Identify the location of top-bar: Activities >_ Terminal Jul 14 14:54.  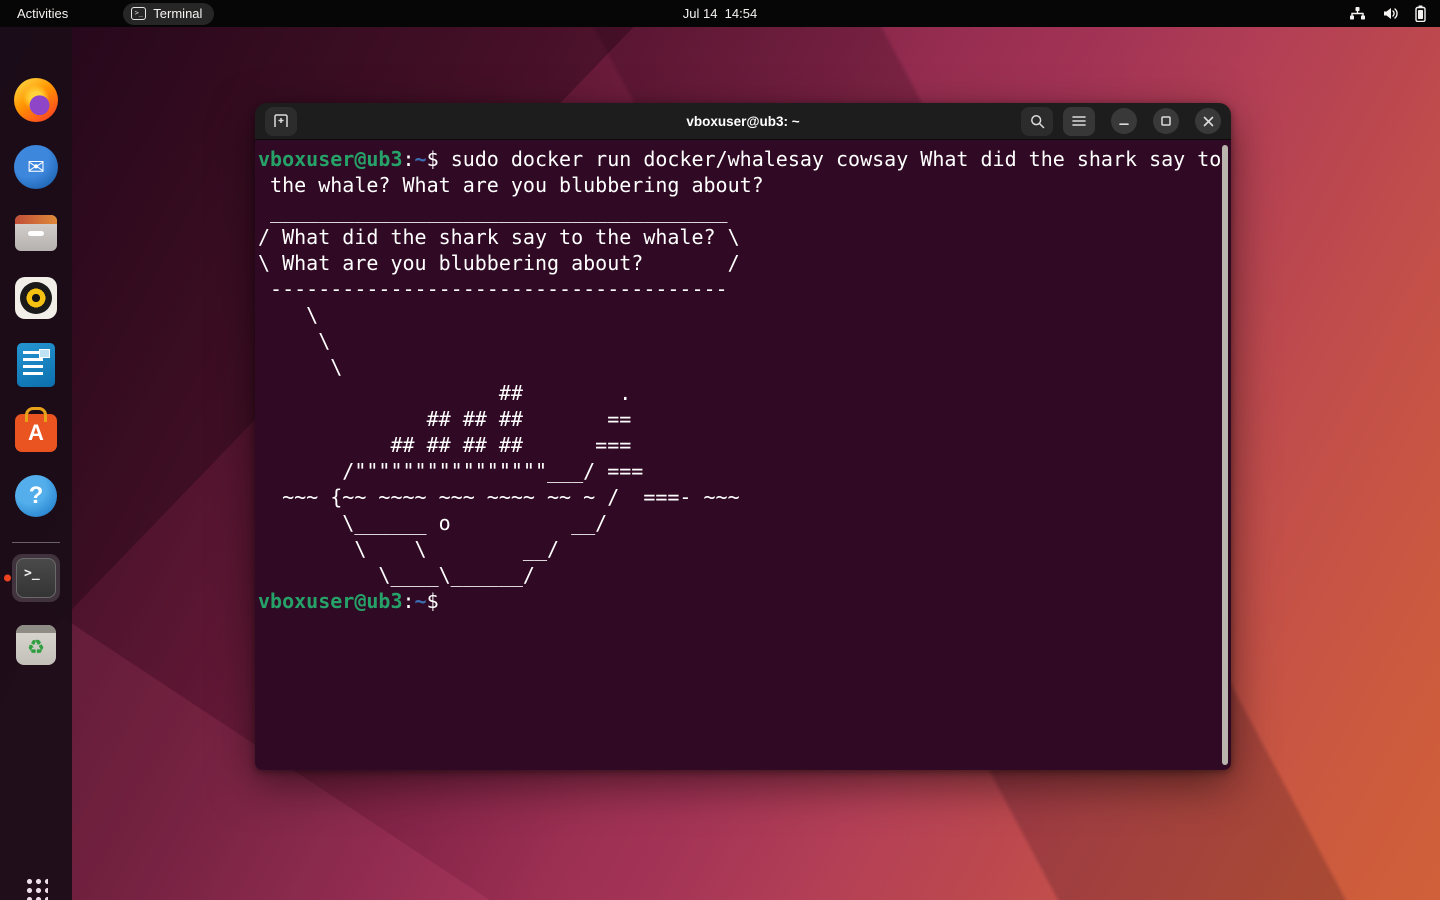
(720, 13).